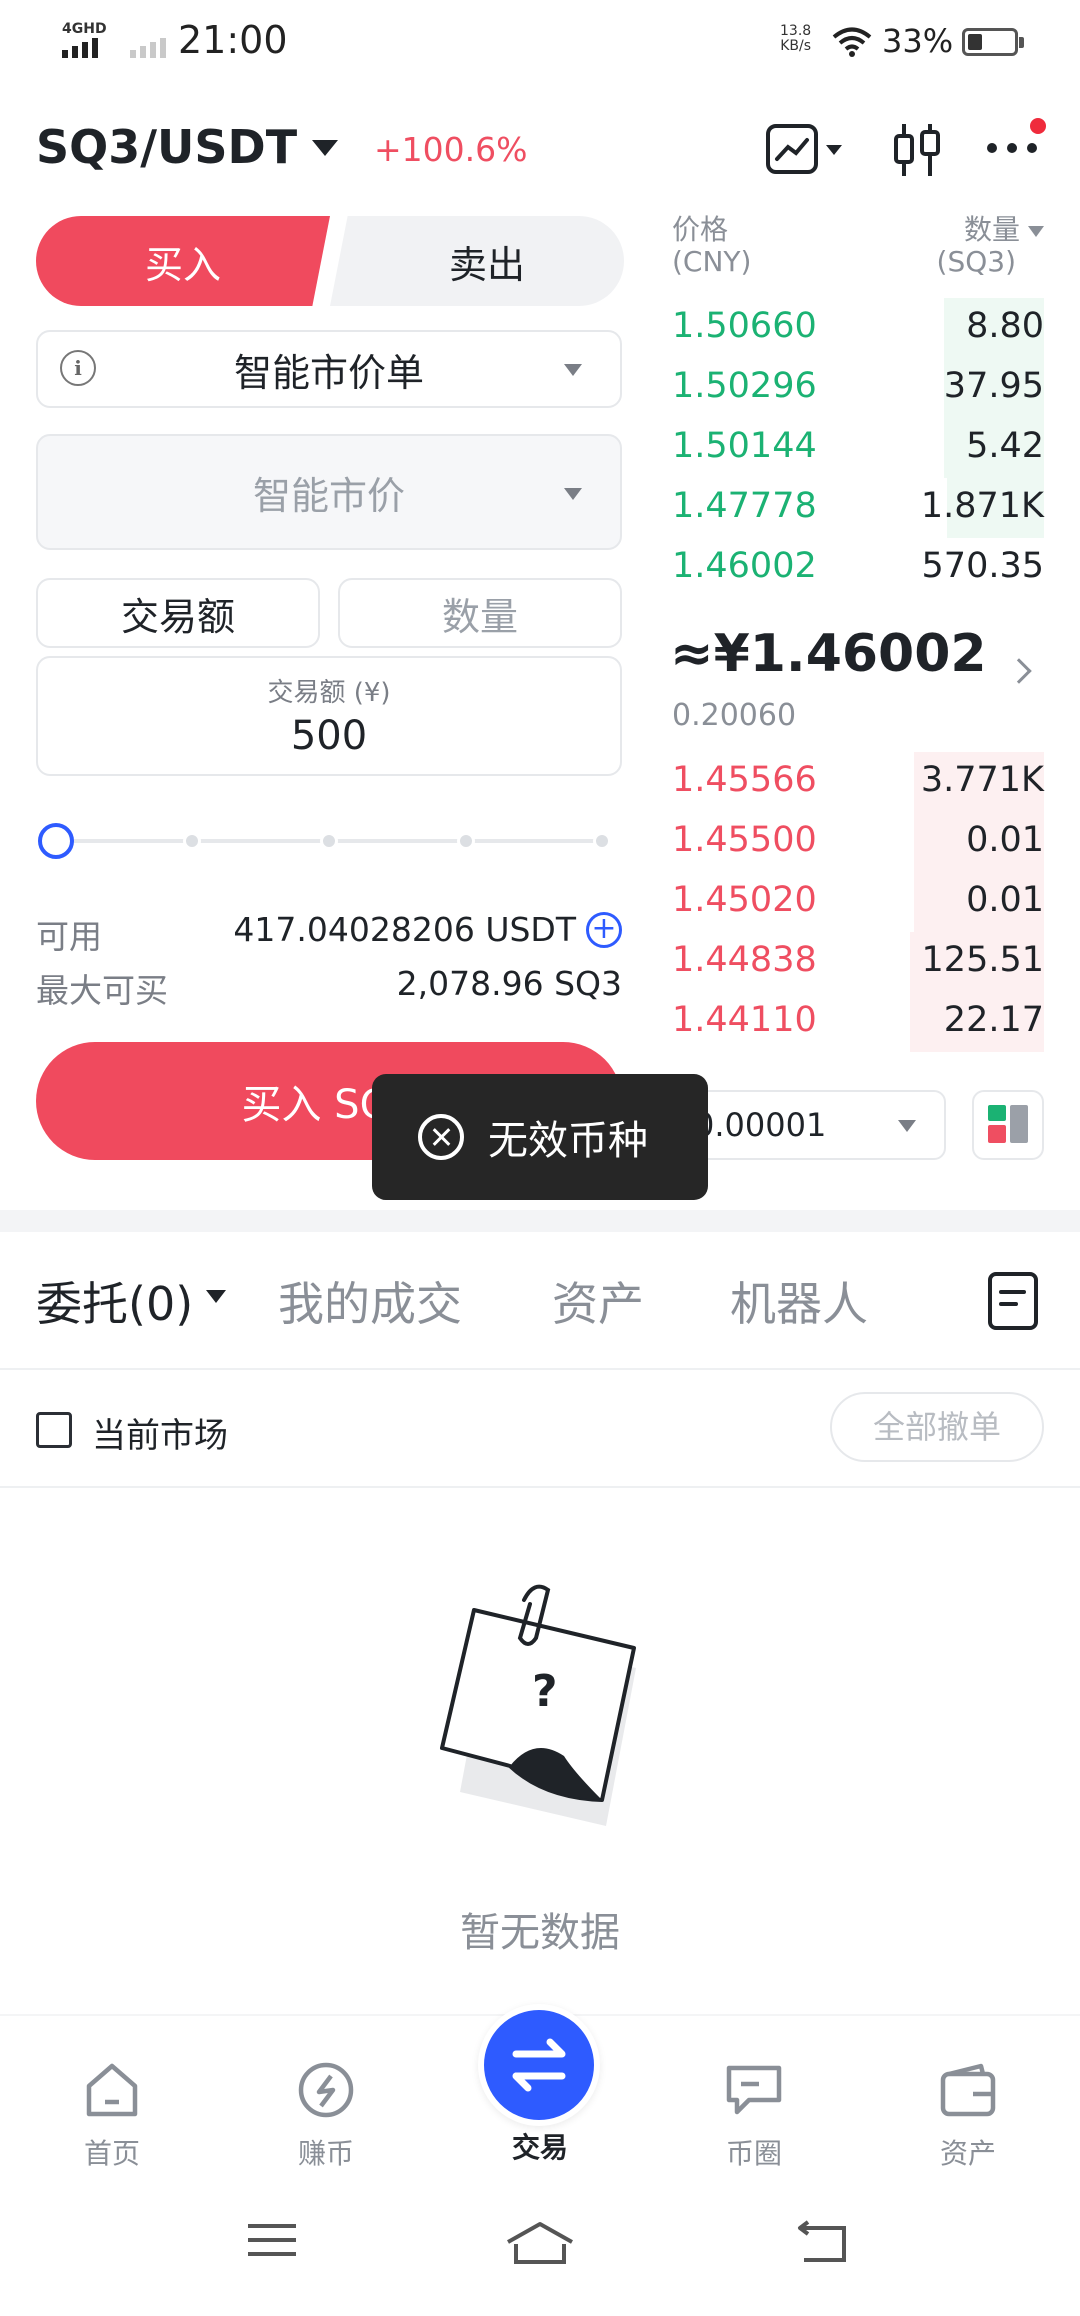  I want to click on price-column-header: 价格 (CNY), so click(711, 246).